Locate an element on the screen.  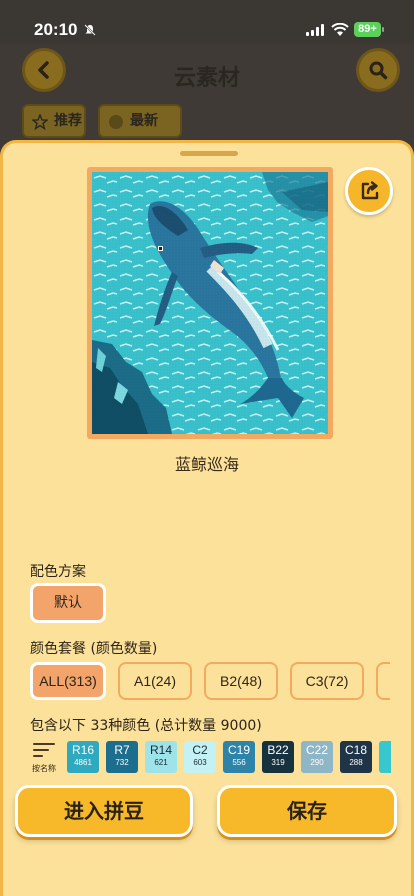
status-time: 20:10 is located at coordinates (56, 29).